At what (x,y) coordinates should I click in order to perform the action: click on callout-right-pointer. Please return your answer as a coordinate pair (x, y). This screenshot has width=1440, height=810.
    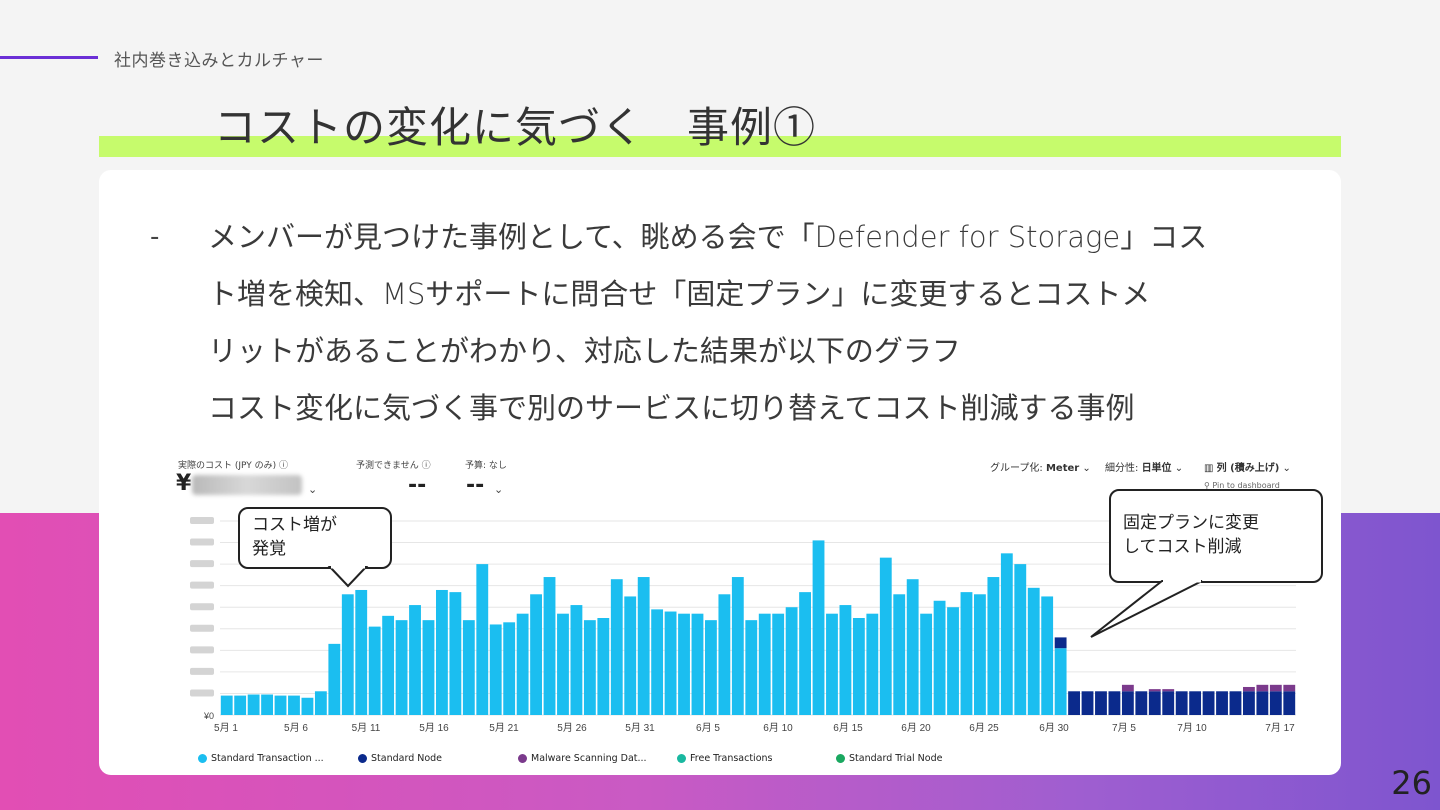
    Looking at the image, I should click on (1146, 609).